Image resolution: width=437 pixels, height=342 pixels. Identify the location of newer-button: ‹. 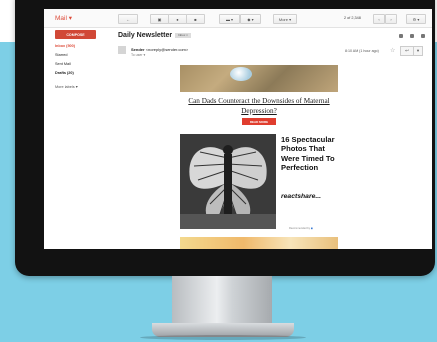
(379, 19).